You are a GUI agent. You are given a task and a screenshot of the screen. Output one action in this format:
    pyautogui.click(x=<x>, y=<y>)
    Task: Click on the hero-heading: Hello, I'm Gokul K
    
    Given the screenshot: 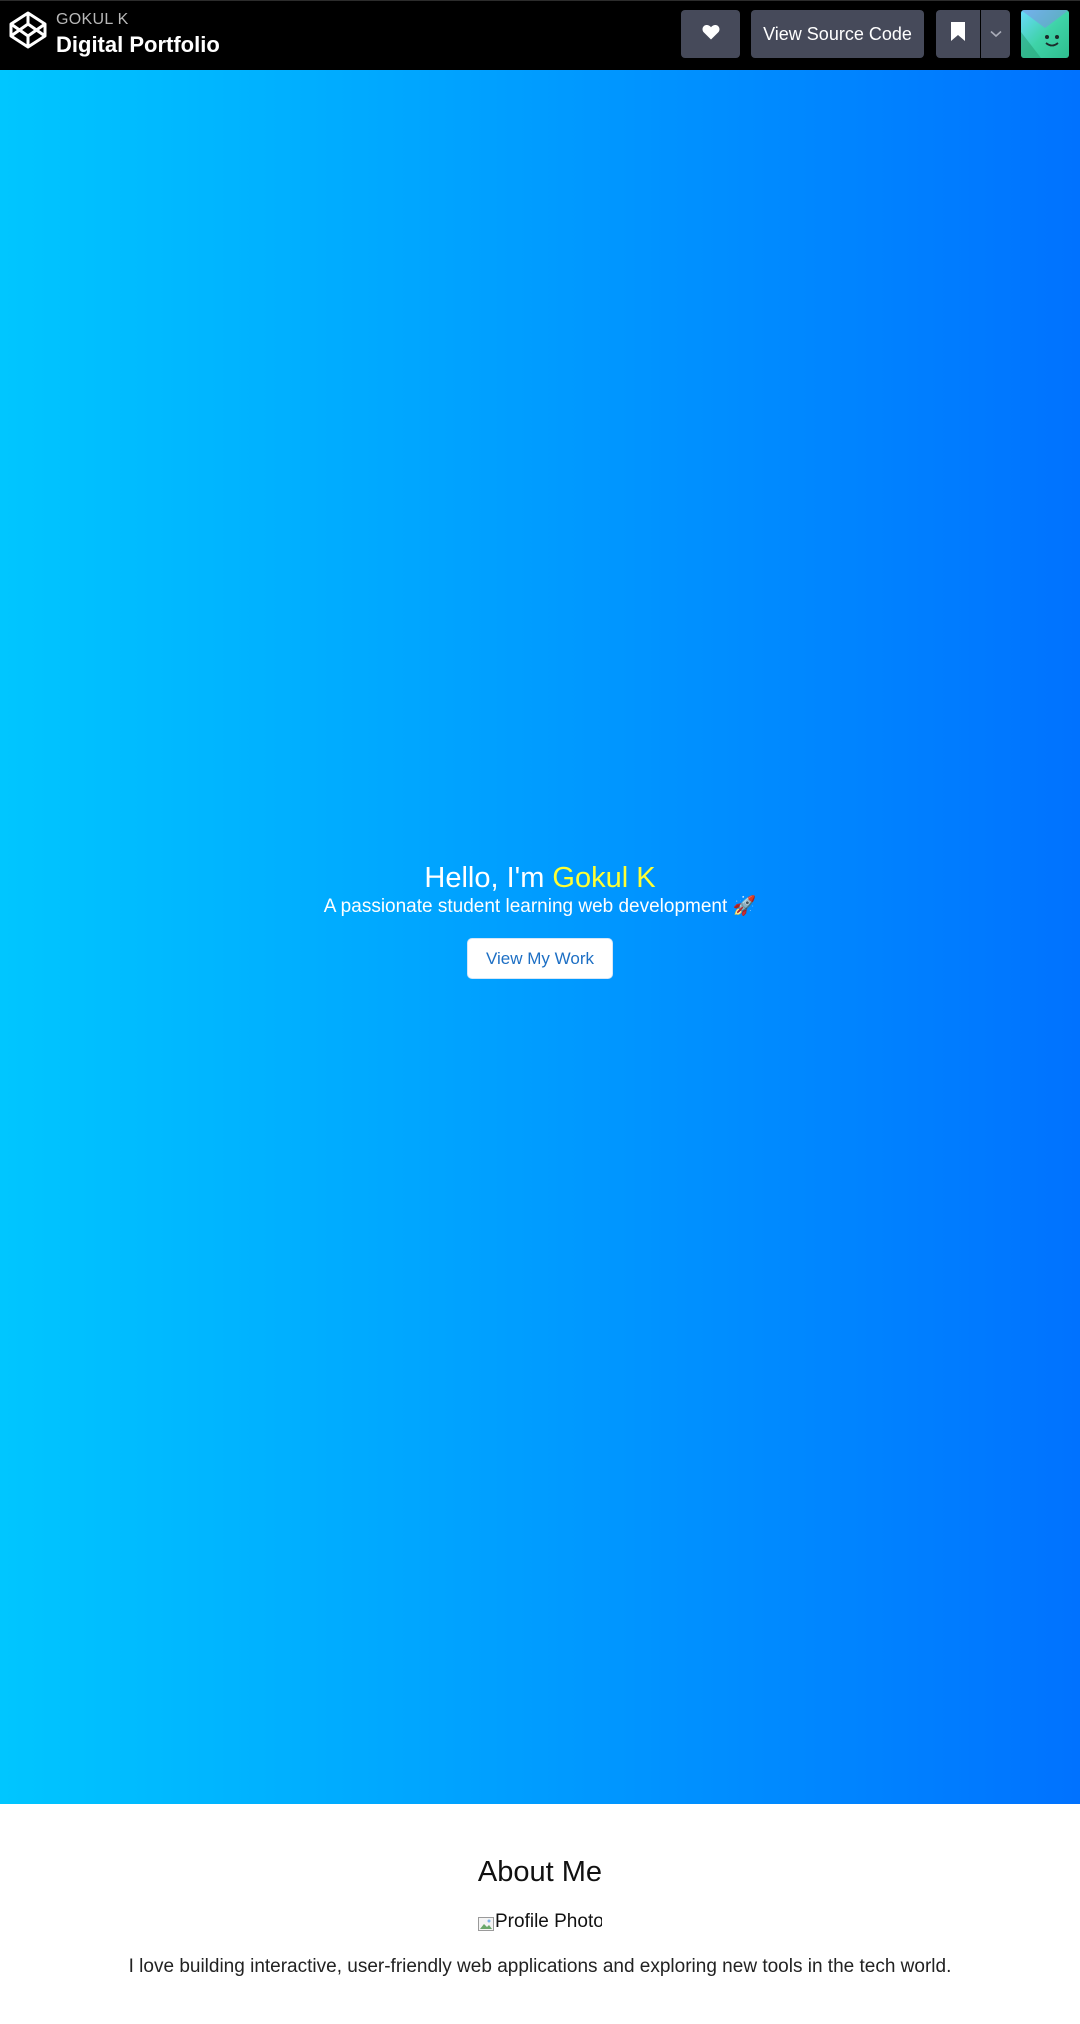 What is the action you would take?
    pyautogui.click(x=540, y=878)
    